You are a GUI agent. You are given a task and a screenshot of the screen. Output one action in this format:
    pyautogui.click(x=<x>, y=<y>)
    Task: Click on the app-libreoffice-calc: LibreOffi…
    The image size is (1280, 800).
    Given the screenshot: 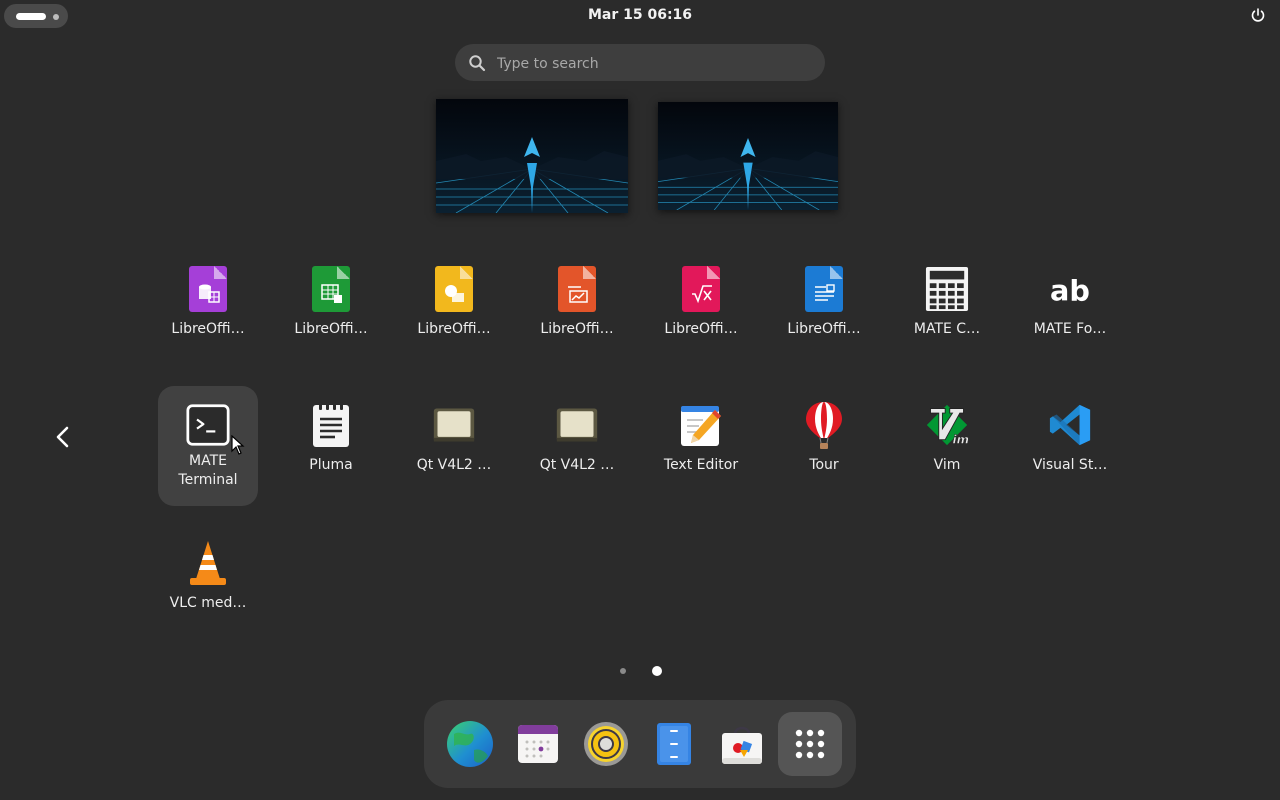 What is the action you would take?
    pyautogui.click(x=331, y=306)
    